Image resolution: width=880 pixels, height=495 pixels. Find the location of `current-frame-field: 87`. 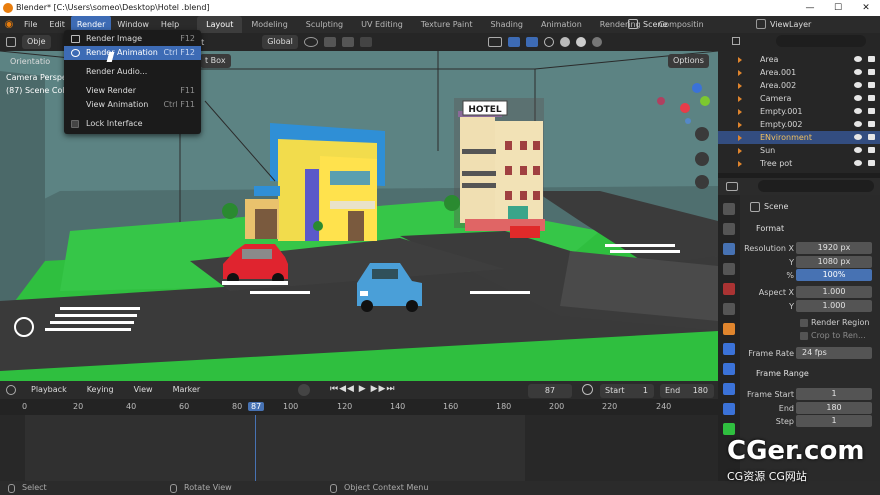

current-frame-field: 87 is located at coordinates (550, 391).